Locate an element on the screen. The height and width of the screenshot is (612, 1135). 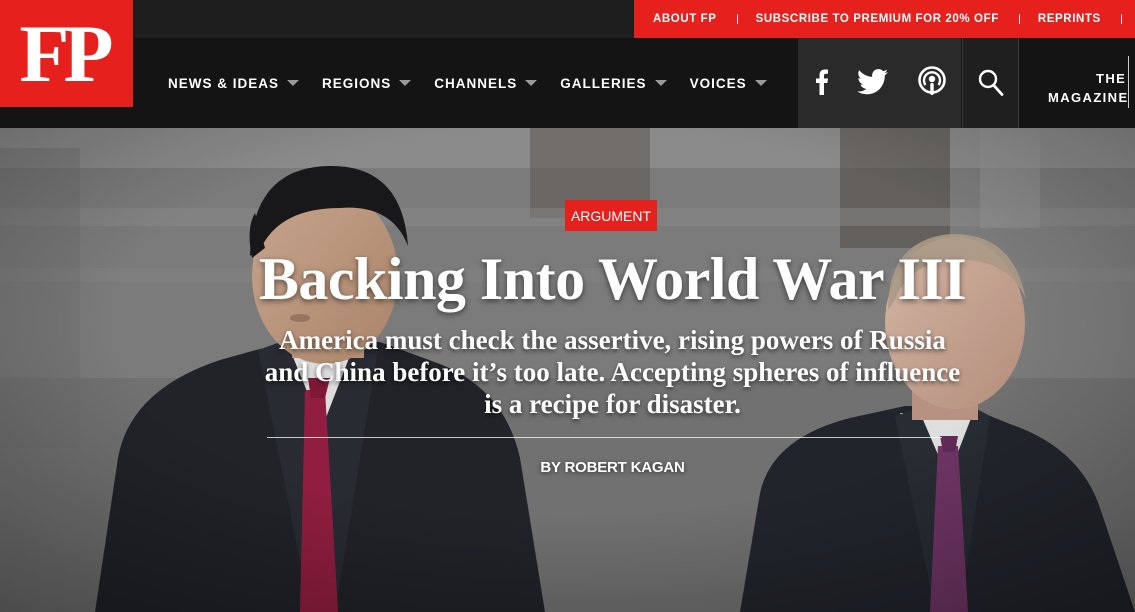
search-button is located at coordinates (990, 83).